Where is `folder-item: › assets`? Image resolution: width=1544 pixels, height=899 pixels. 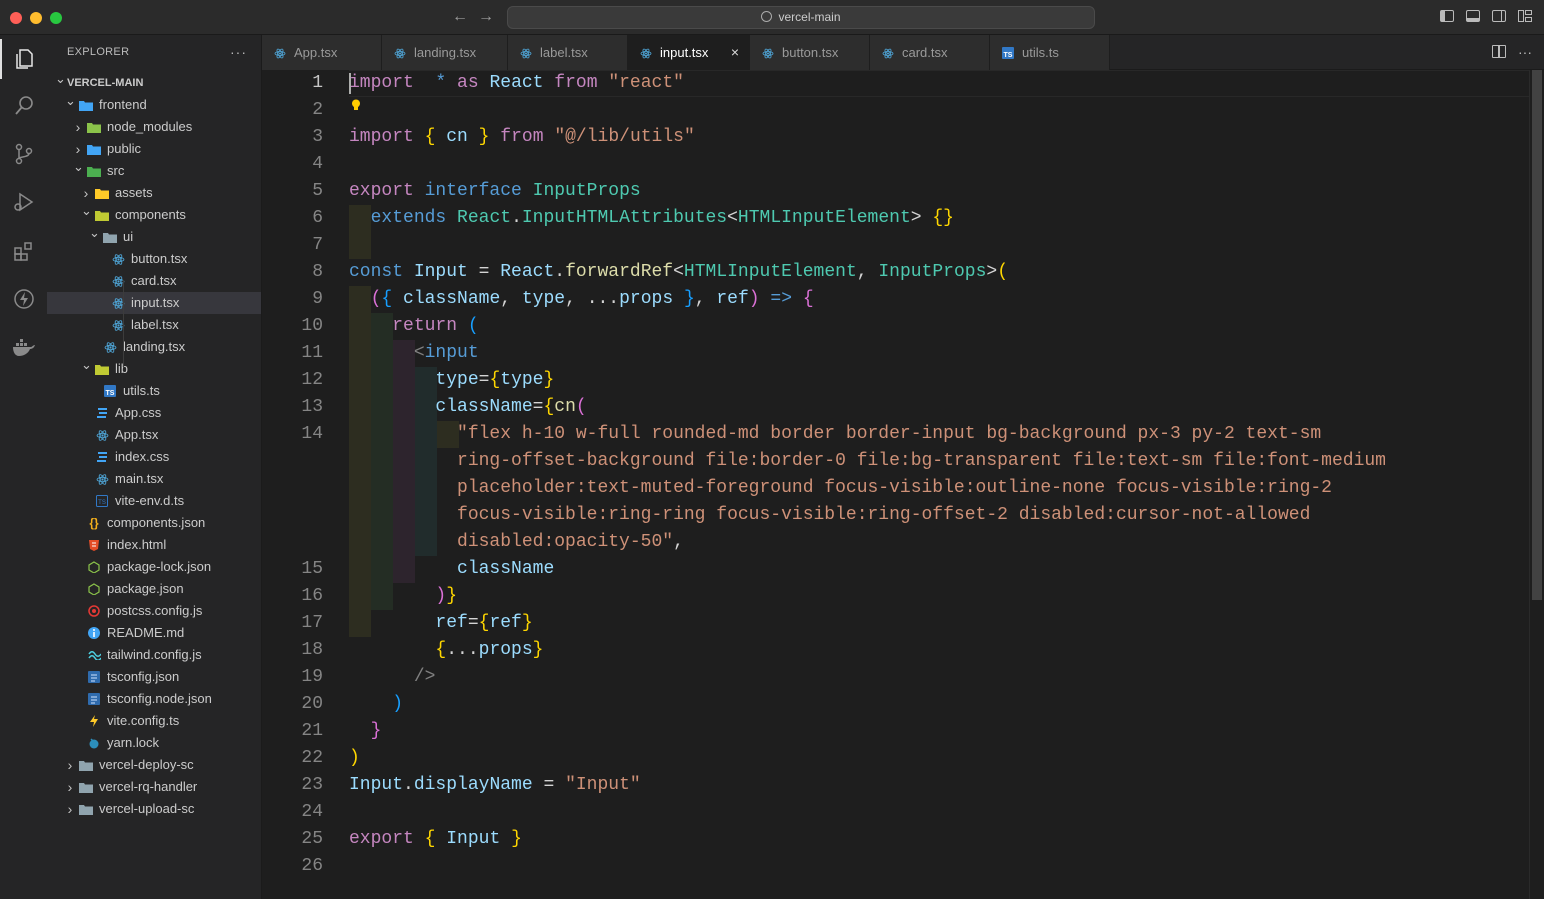
folder-item: › assets is located at coordinates (154, 193).